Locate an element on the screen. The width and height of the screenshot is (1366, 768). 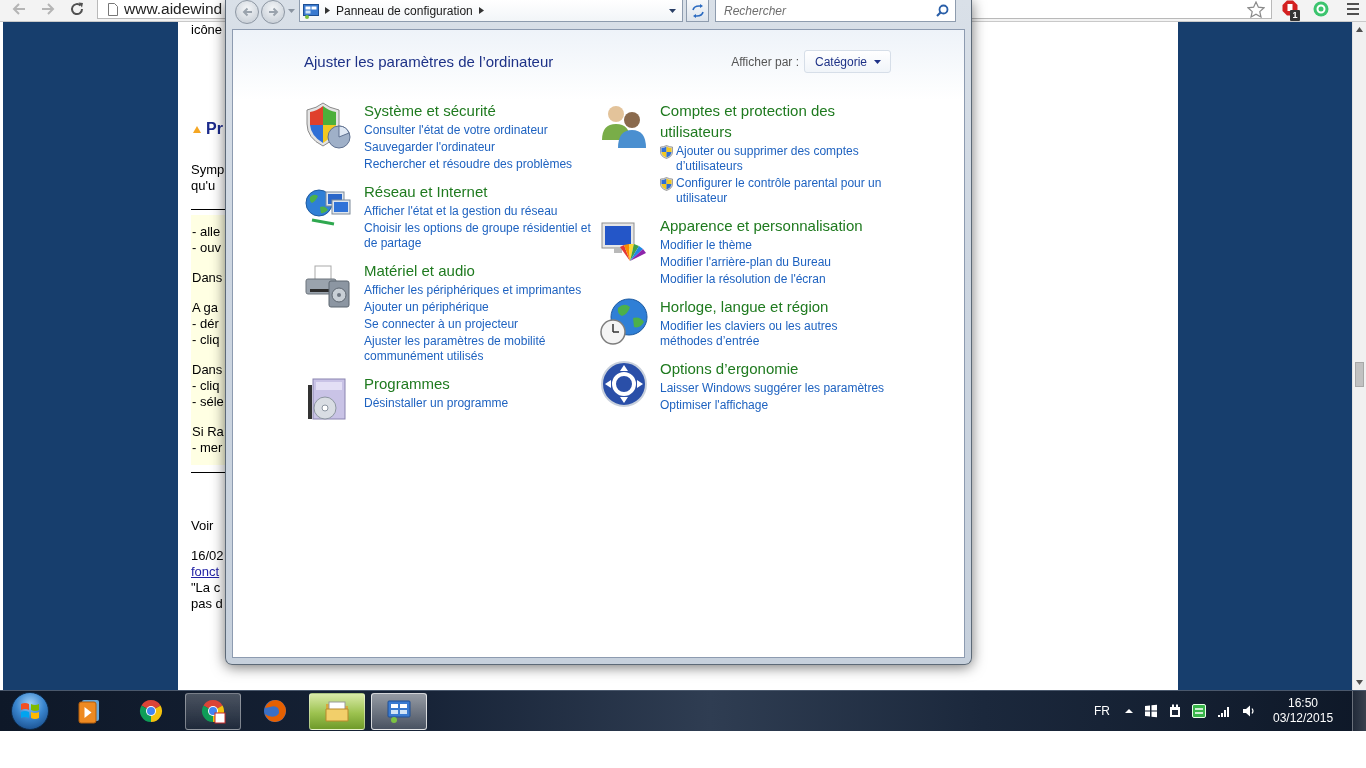
page-text: - alle is located at coordinates (206, 232).